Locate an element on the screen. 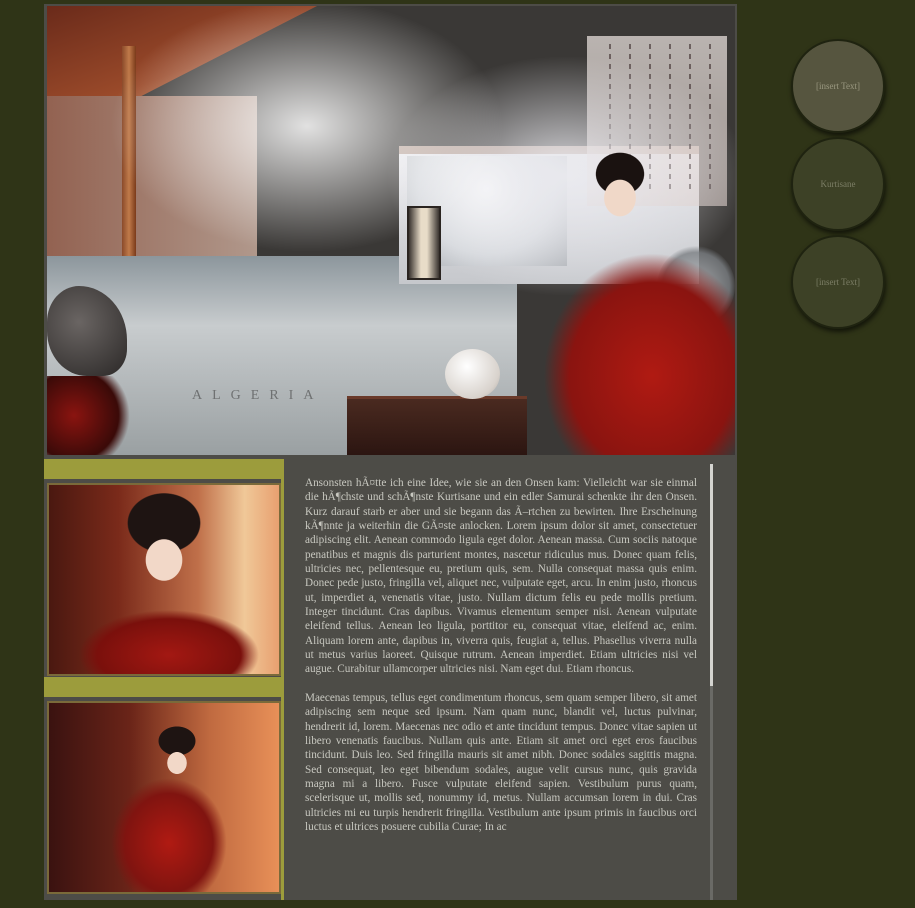 This screenshot has width=915, height=908. nav-circle-1-label: [insert Text] is located at coordinates (838, 86).